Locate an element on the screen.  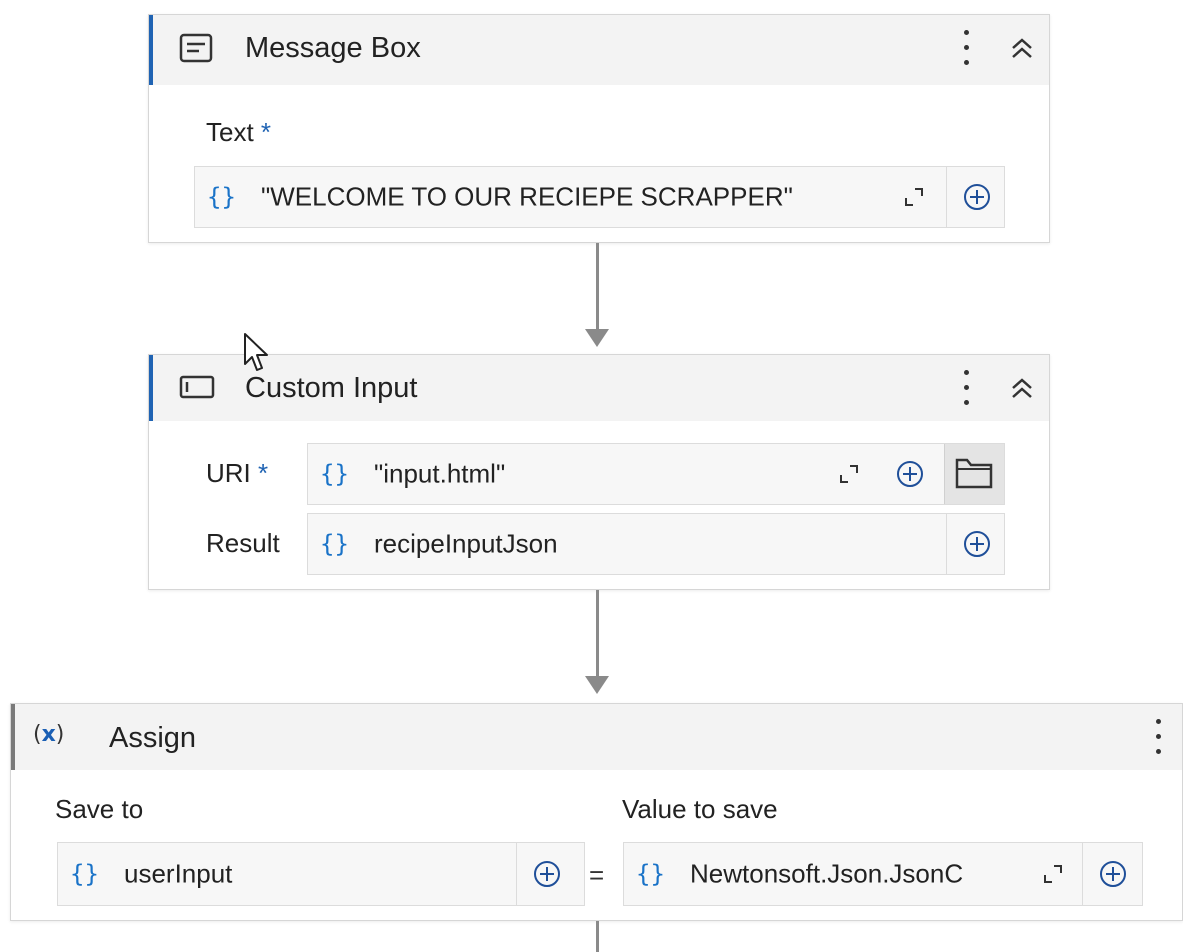
message-box-header: Message Box is located at coordinates (599, 50).